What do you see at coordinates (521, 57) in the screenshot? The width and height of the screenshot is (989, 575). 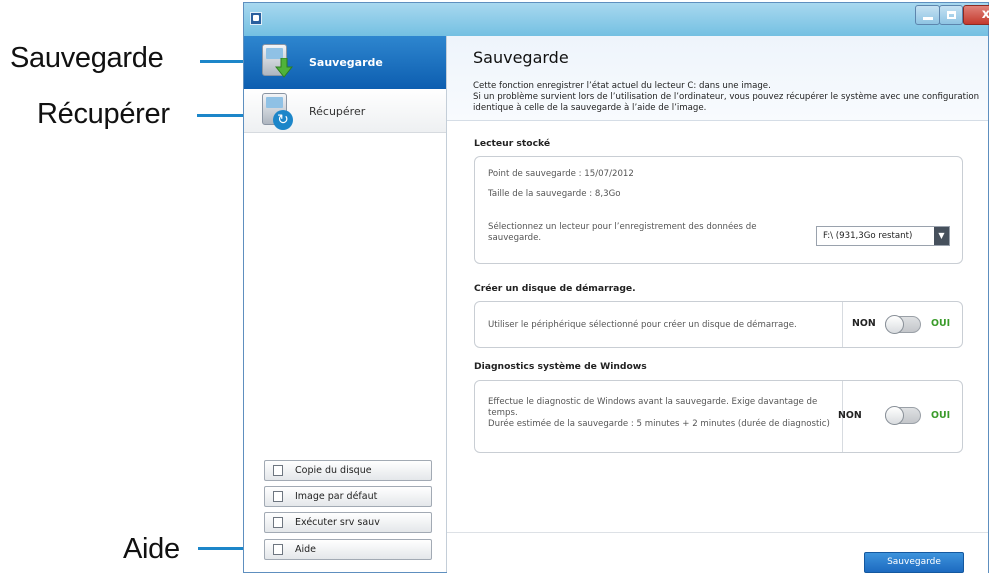 I see `page-title: Sauvegarde` at bounding box center [521, 57].